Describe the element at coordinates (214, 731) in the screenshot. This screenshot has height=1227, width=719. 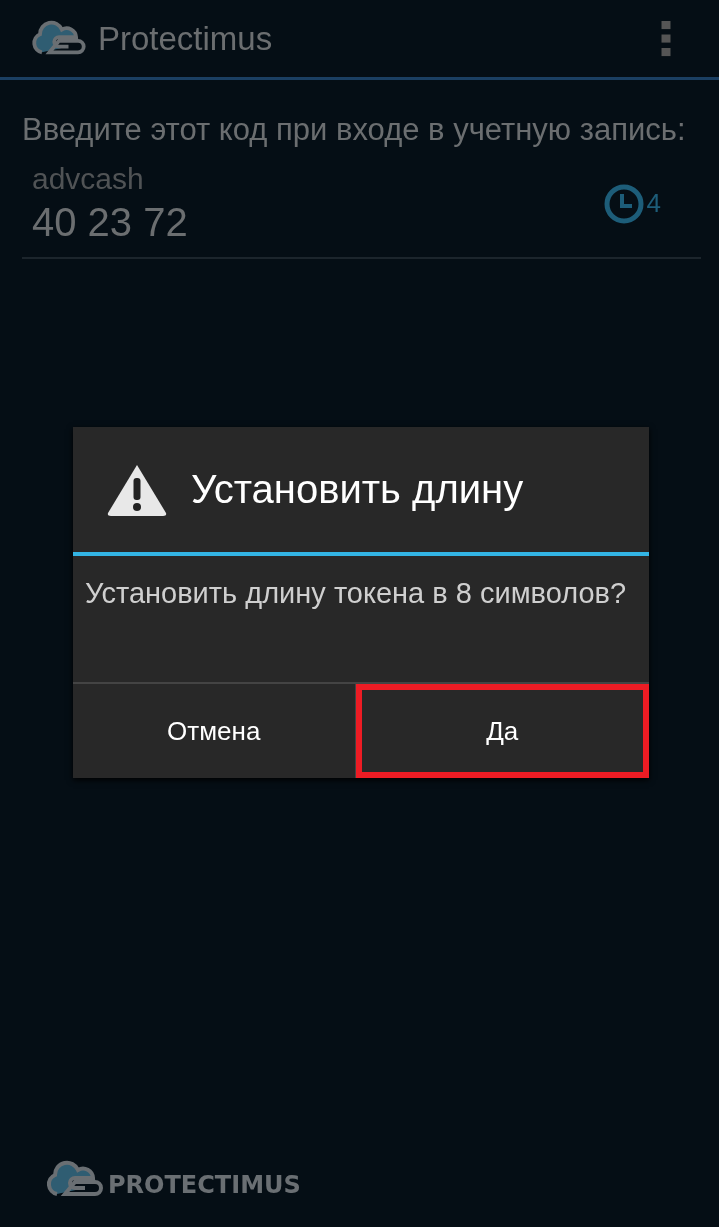
I see `dialog-button: Отмена` at that location.